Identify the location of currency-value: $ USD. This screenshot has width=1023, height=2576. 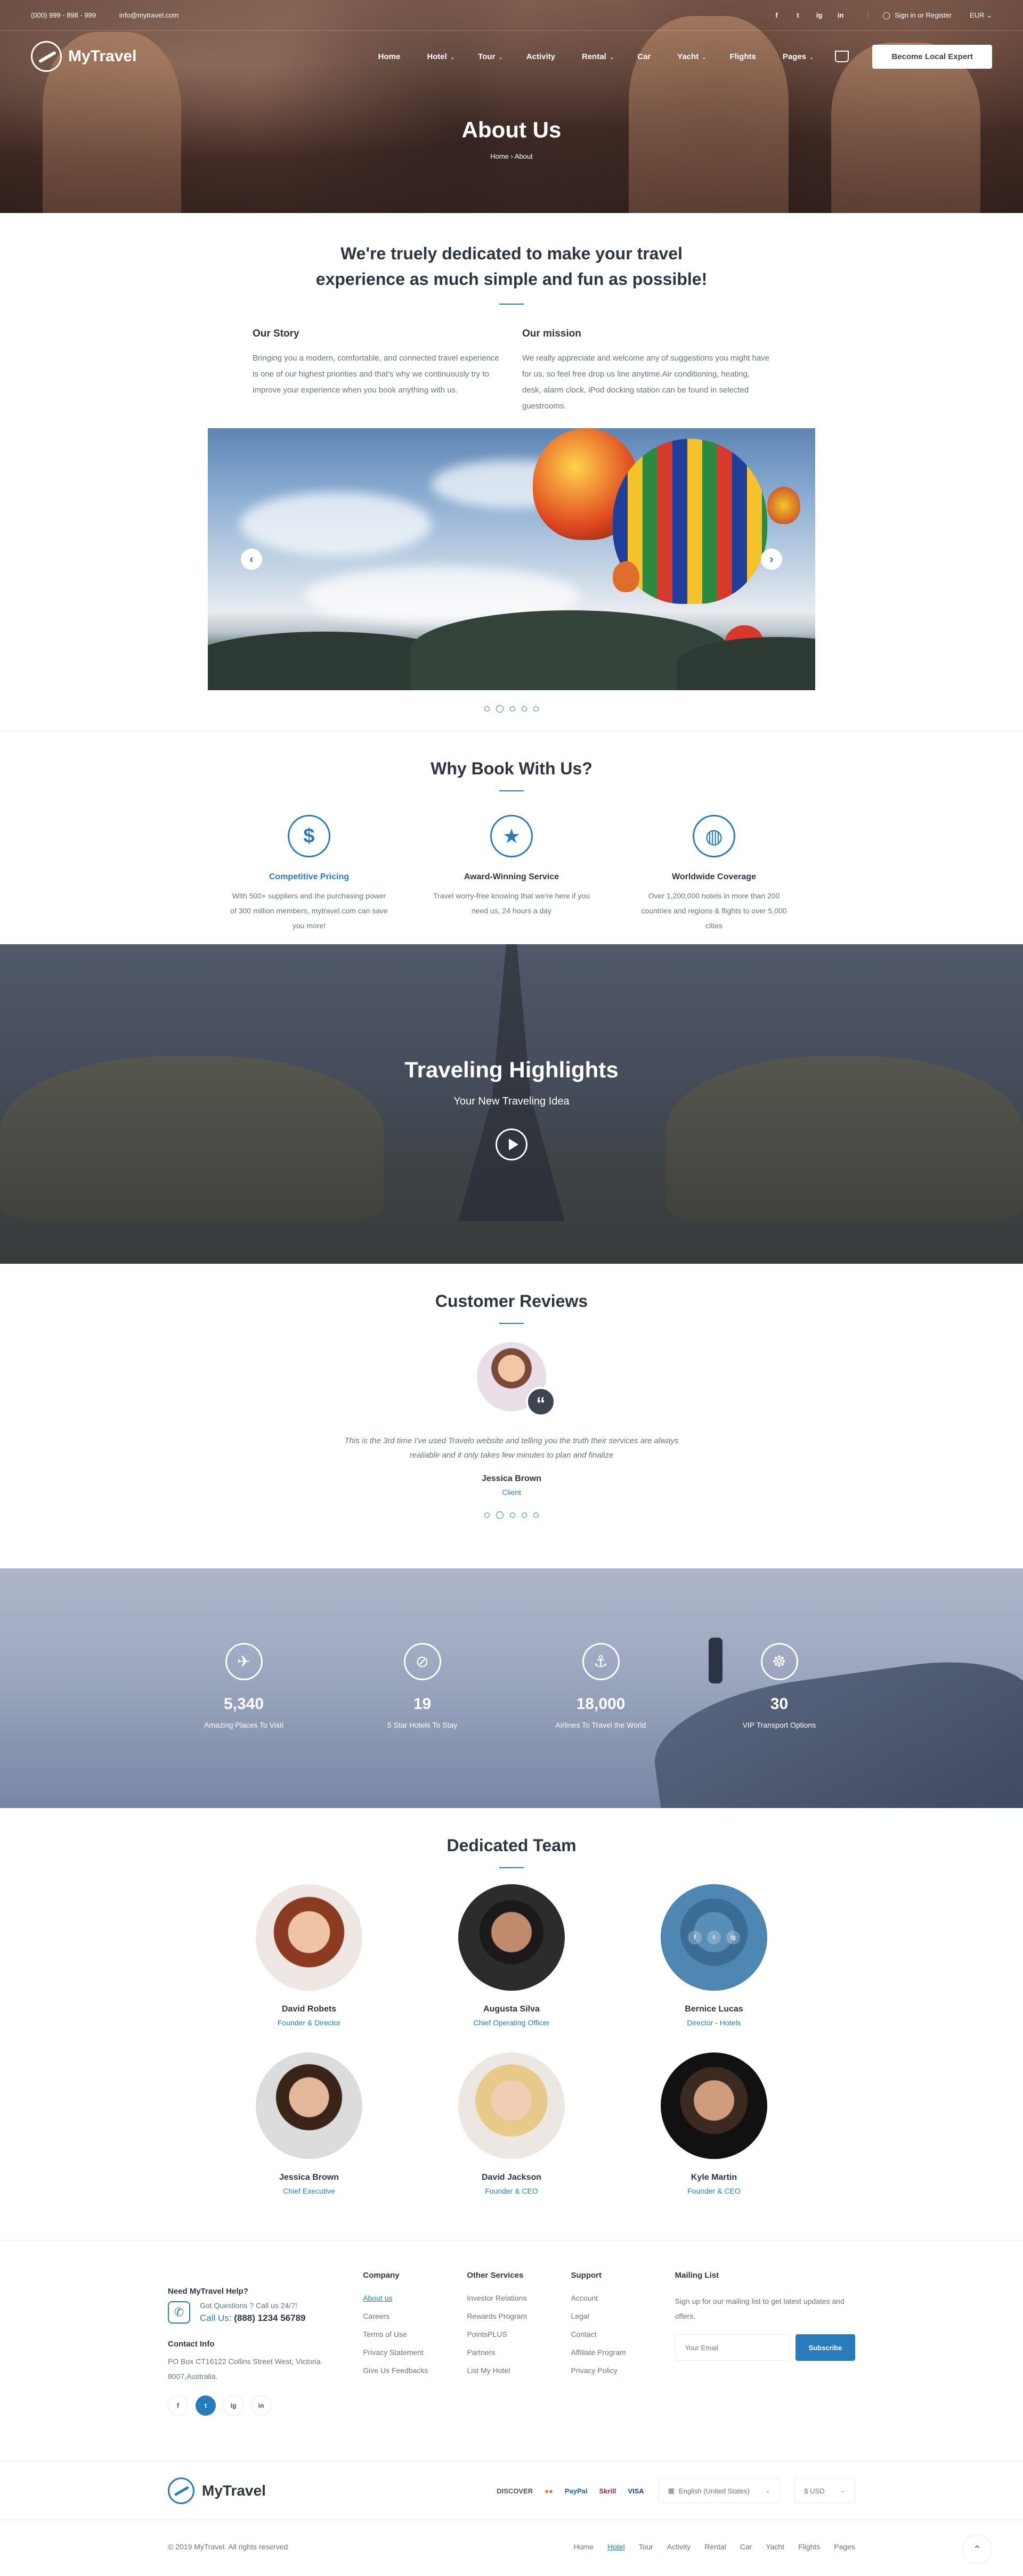
(815, 2491).